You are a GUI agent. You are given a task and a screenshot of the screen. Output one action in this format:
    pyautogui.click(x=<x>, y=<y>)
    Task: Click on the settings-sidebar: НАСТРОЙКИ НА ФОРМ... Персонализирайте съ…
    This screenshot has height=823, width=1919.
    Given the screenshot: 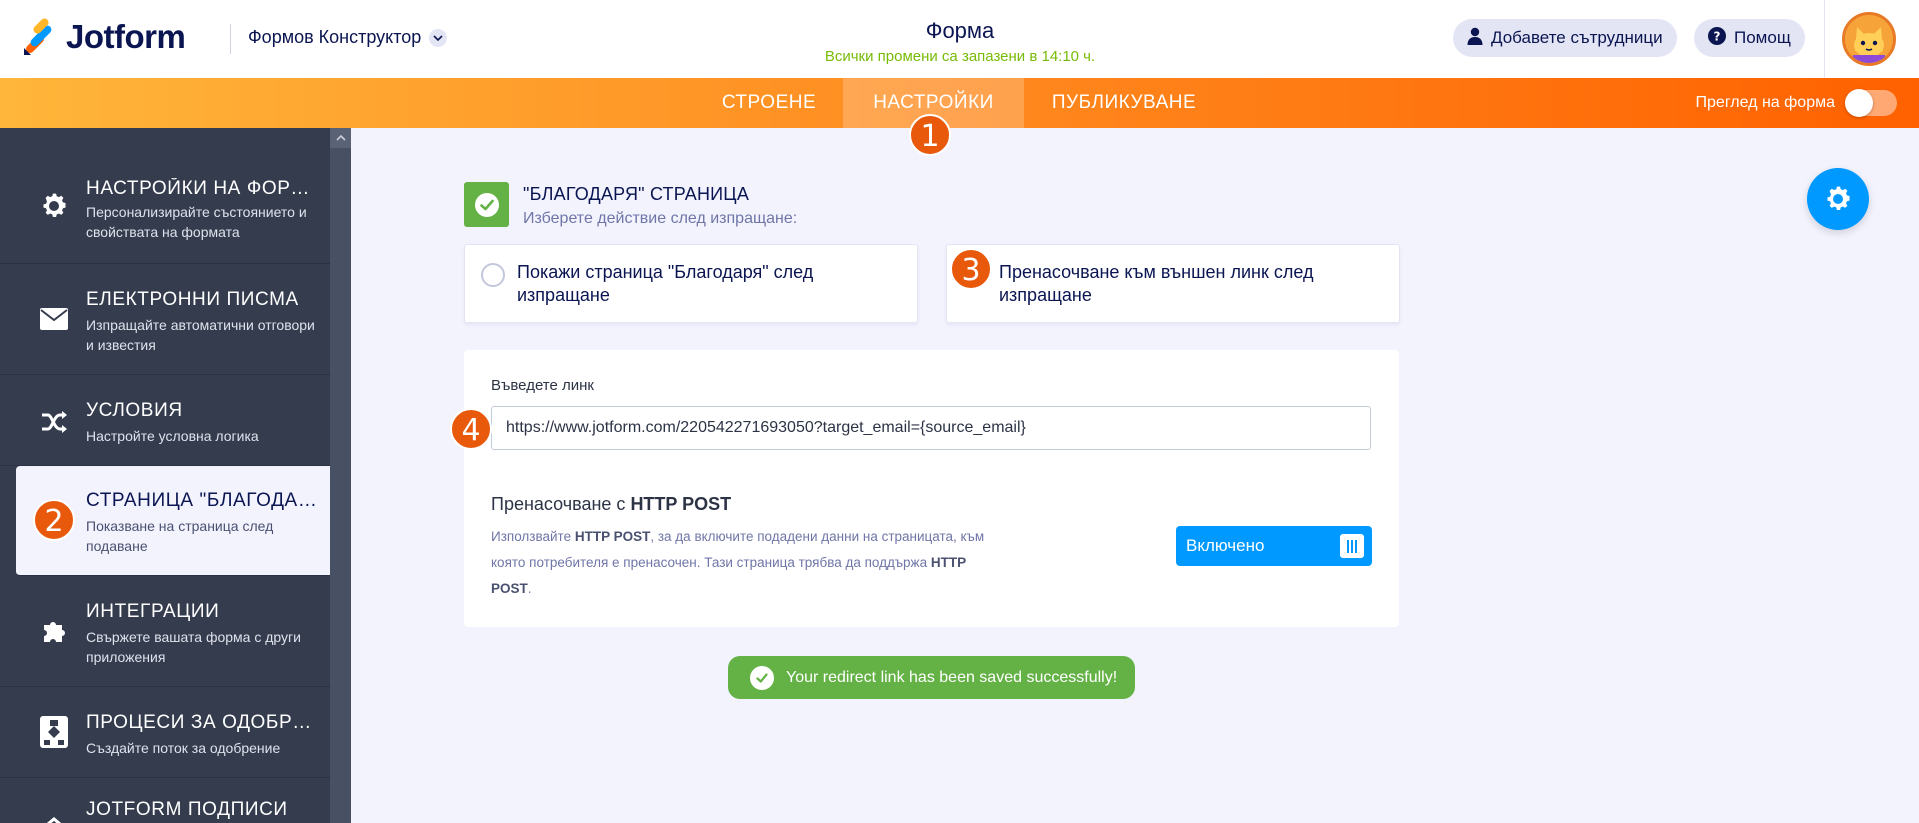 What is the action you would take?
    pyautogui.click(x=165, y=475)
    